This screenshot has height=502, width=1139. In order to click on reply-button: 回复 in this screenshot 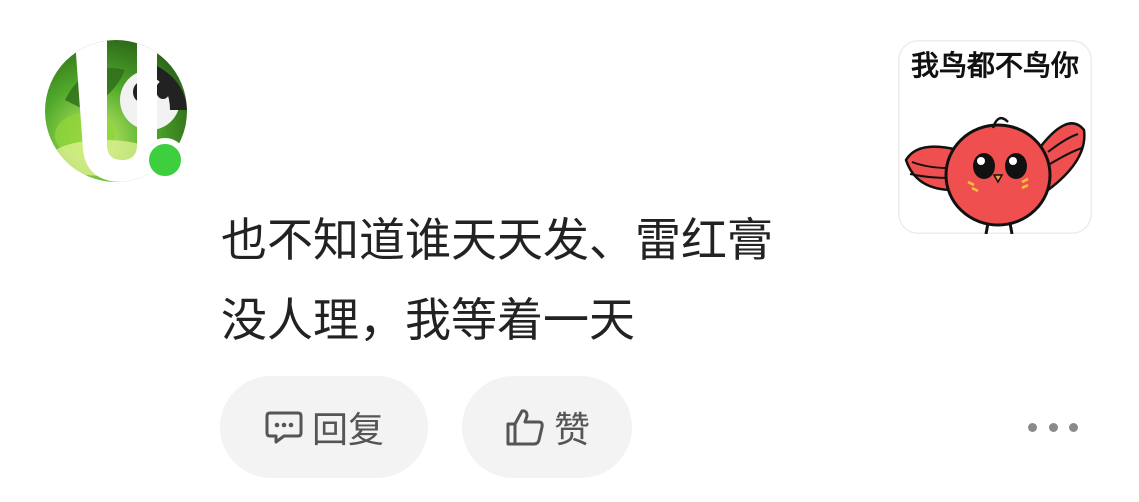, I will do `click(324, 427)`.